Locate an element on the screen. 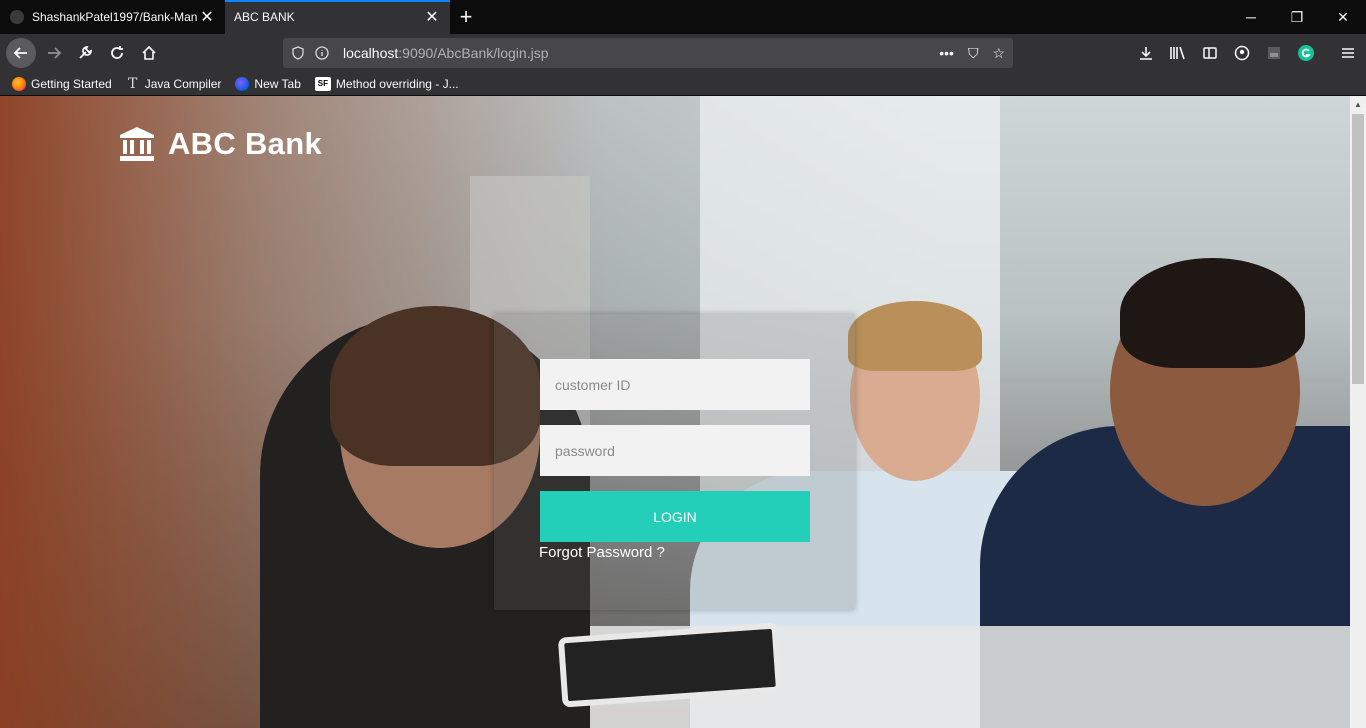 The image size is (1366, 728). bank-icon is located at coordinates (137, 144).